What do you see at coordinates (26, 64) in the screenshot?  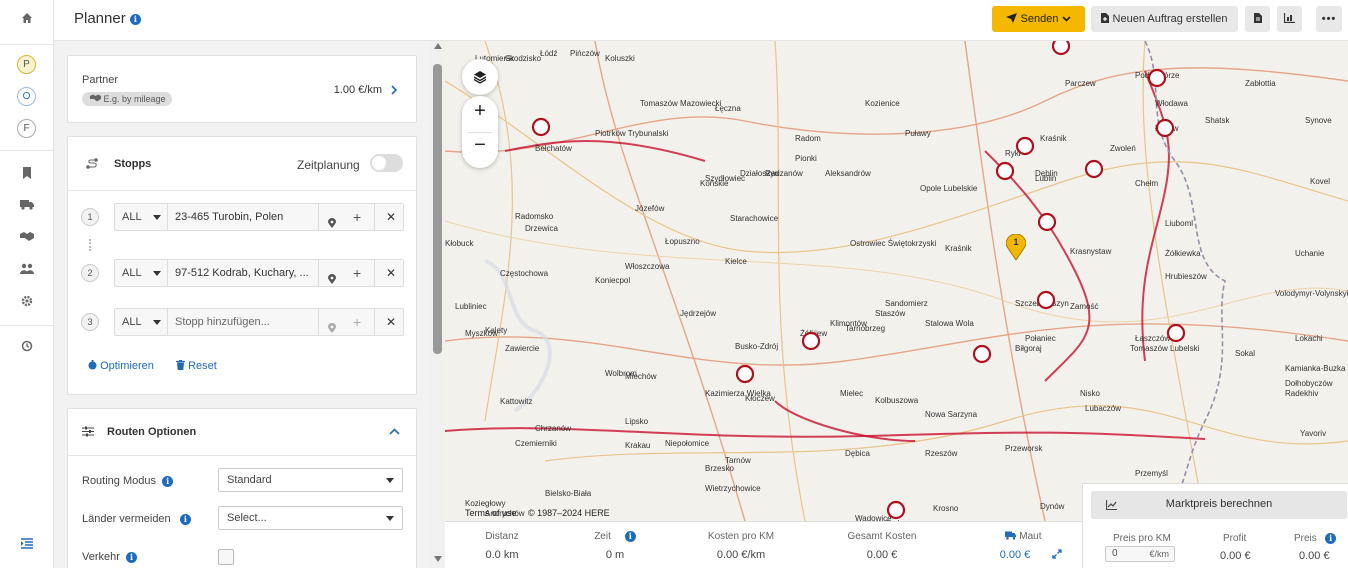 I see `avatar: P` at bounding box center [26, 64].